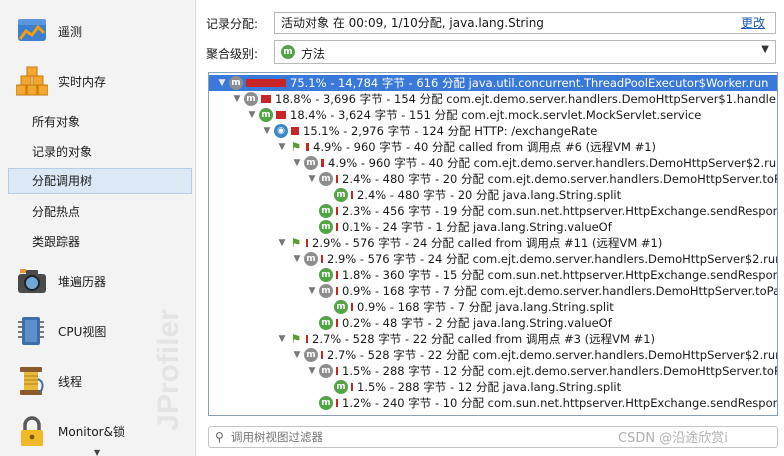 The height and width of the screenshot is (456, 784). I want to click on sub-allocation-call-tree: 分配调用树, so click(100, 181).